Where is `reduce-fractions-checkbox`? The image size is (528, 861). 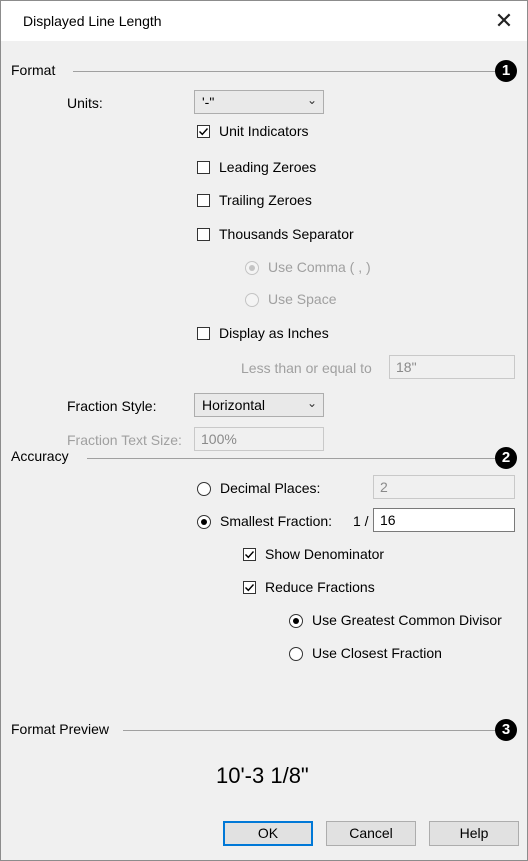
reduce-fractions-checkbox is located at coordinates (249, 587).